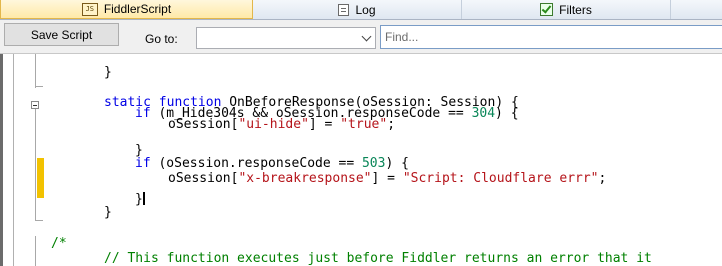 This screenshot has width=722, height=266. Describe the element at coordinates (364, 124) in the screenshot. I see `code-token: "true"` at that location.